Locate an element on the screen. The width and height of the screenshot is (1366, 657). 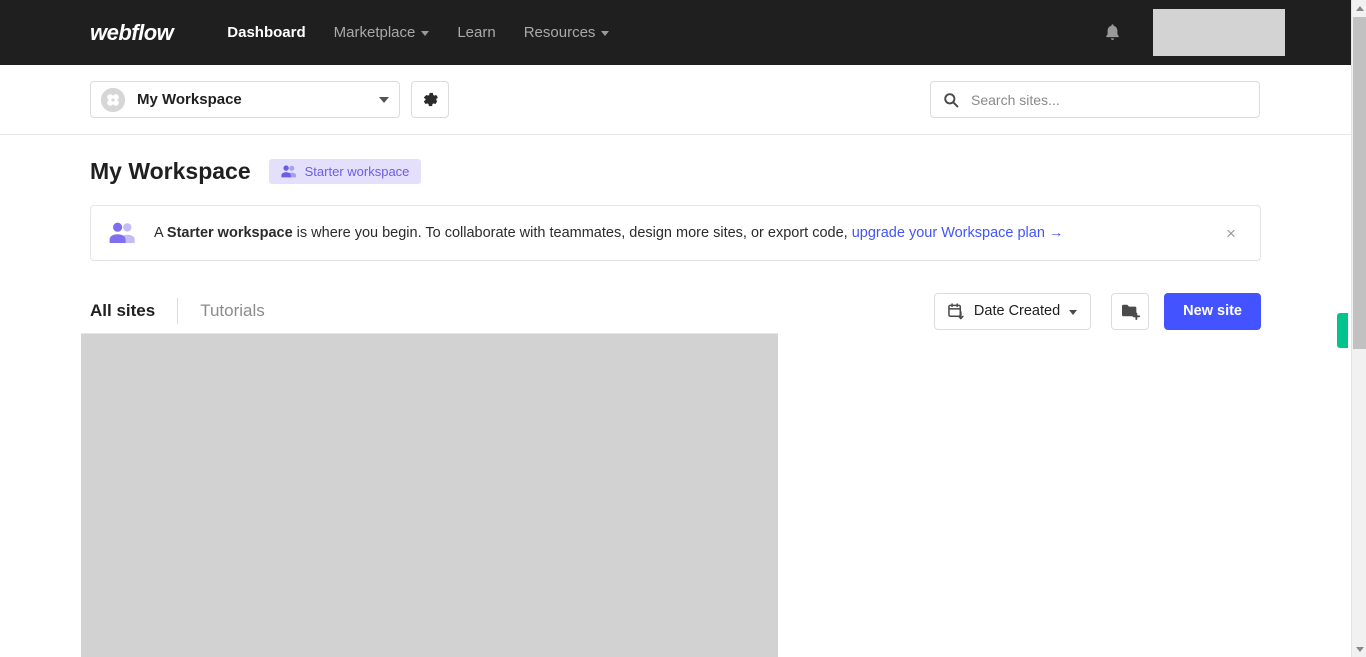
nav-link-learn: Learn is located at coordinates (476, 32).